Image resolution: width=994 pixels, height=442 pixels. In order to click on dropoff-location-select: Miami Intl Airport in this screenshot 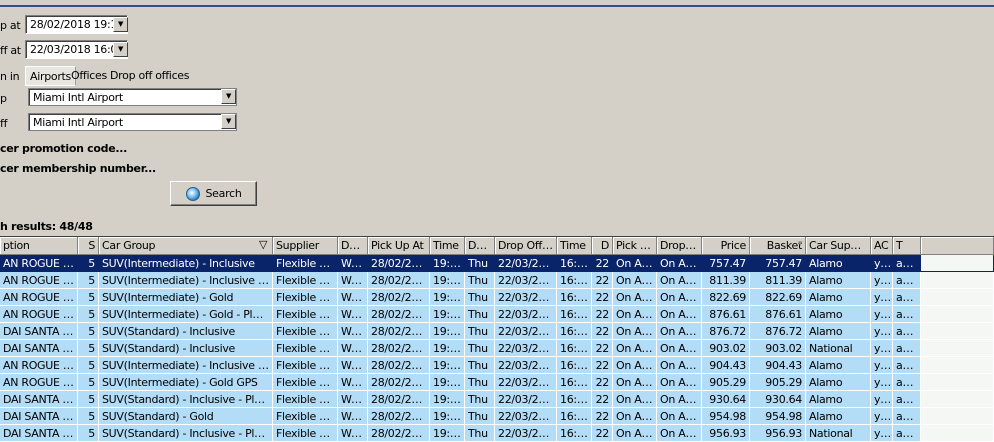, I will do `click(132, 122)`.